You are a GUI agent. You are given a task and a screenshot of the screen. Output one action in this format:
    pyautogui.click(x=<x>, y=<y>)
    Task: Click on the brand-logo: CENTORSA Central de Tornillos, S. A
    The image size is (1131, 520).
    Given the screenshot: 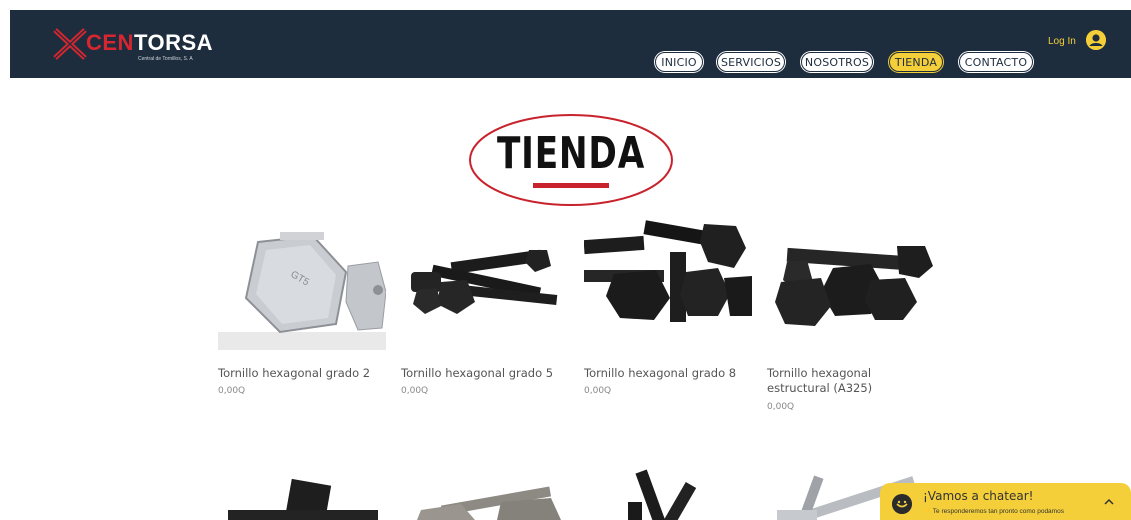 What is the action you would take?
    pyautogui.click(x=133, y=49)
    